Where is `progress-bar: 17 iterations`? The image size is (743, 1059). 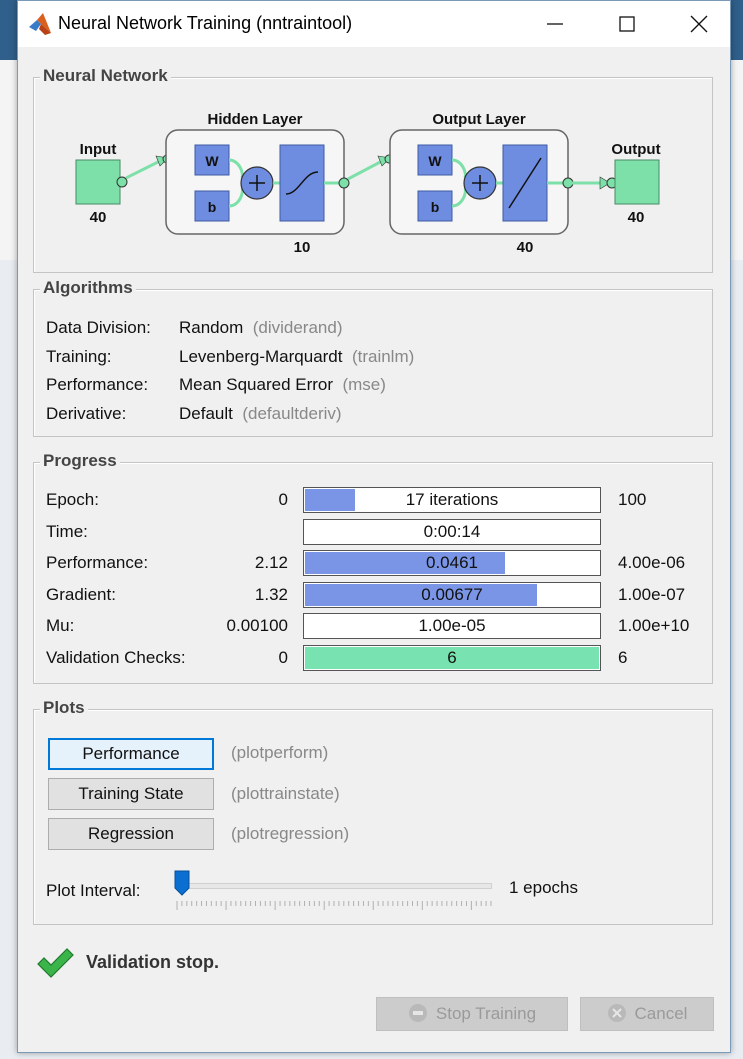 progress-bar: 17 iterations is located at coordinates (452, 500).